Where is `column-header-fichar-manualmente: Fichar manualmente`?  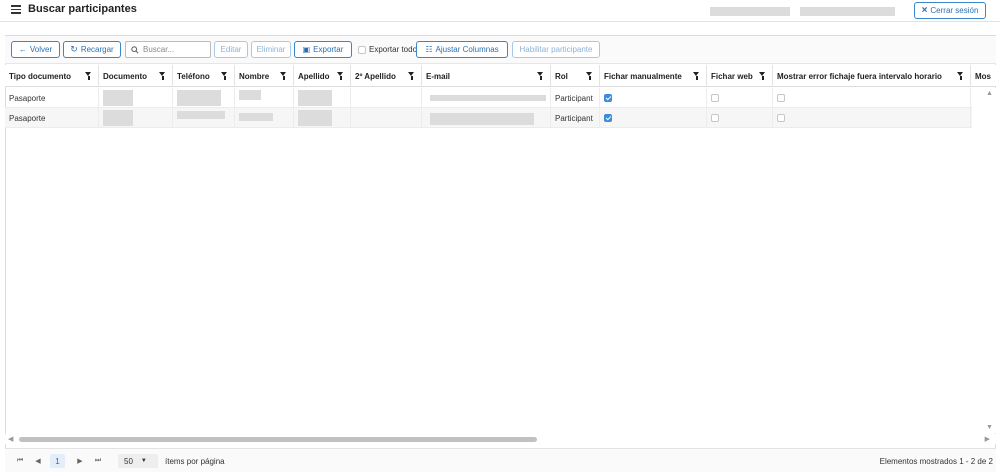
column-header-fichar-manualmente: Fichar manualmente is located at coordinates (653, 75).